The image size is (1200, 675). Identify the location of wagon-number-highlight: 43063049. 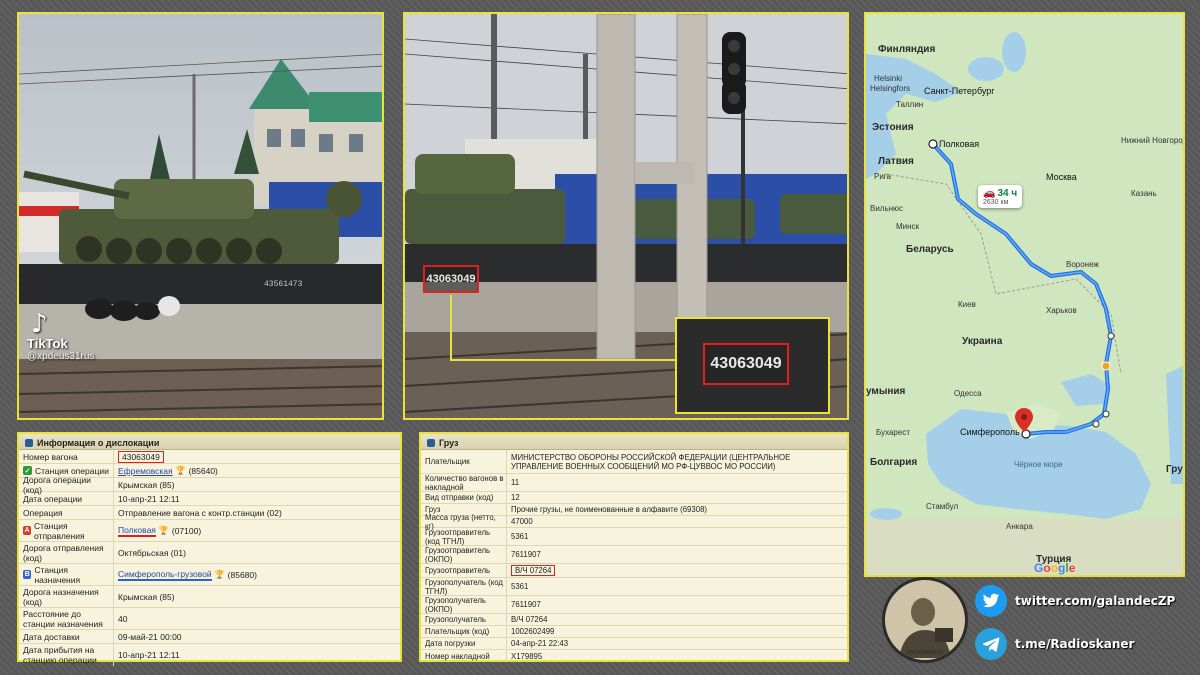
(451, 279).